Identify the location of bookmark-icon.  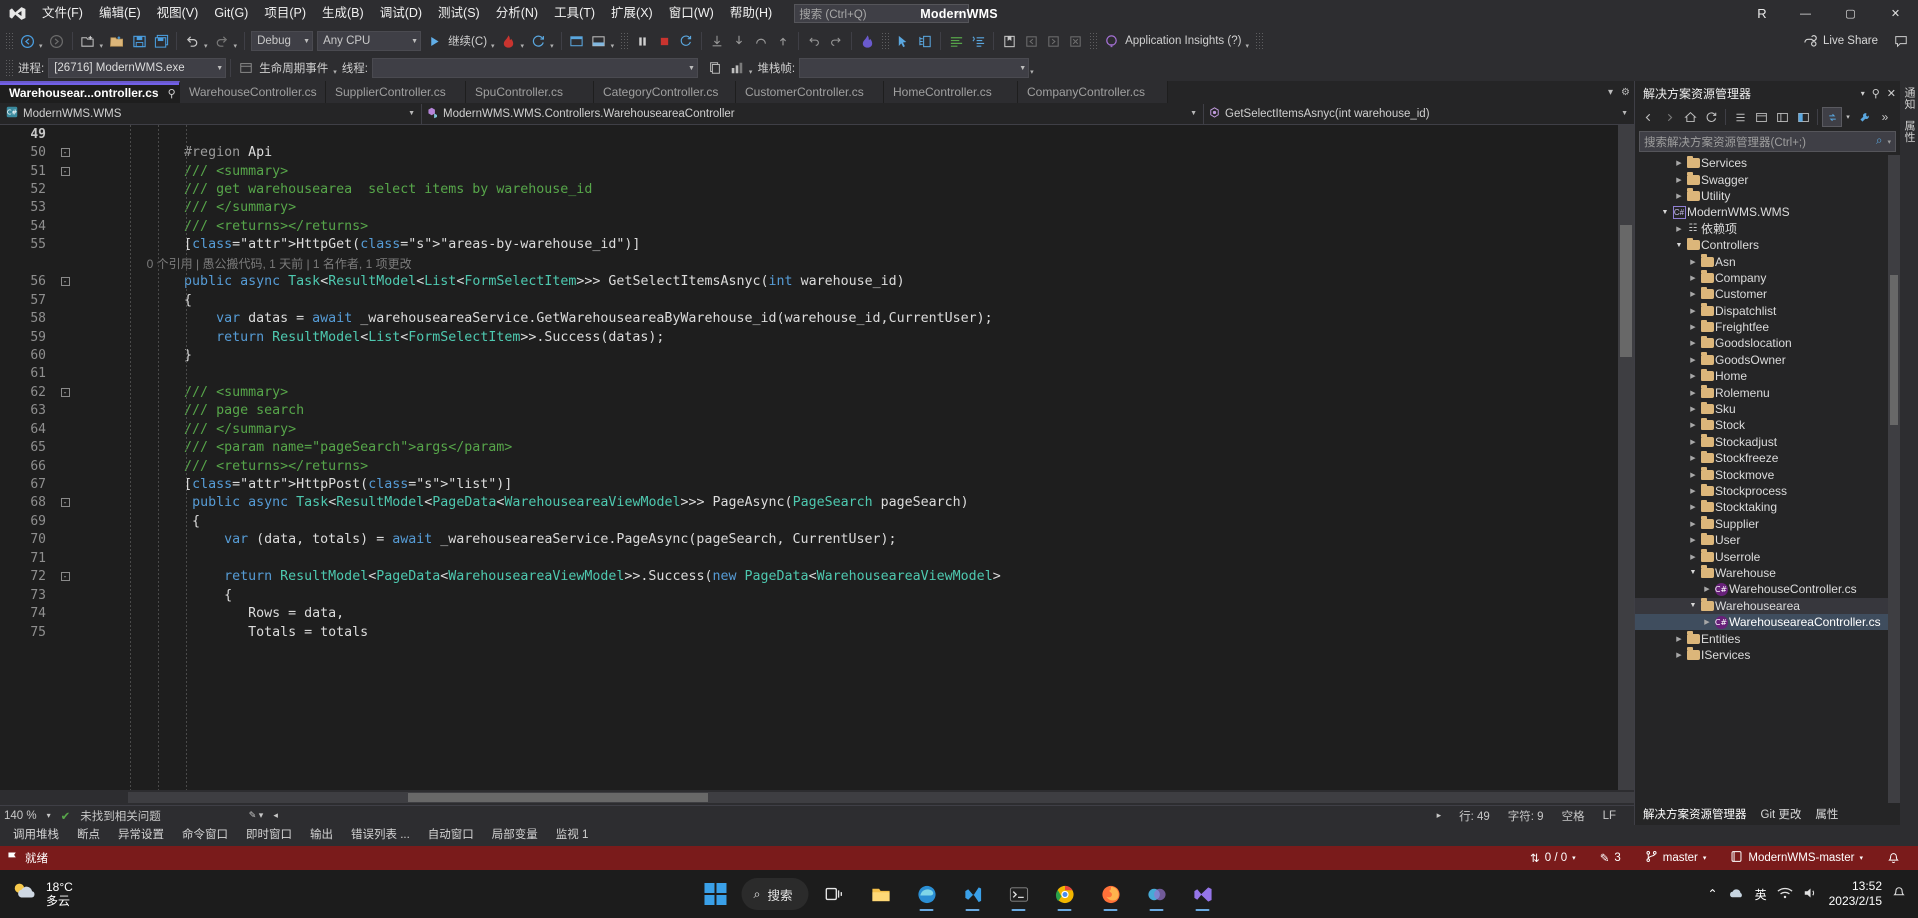
(1009, 41).